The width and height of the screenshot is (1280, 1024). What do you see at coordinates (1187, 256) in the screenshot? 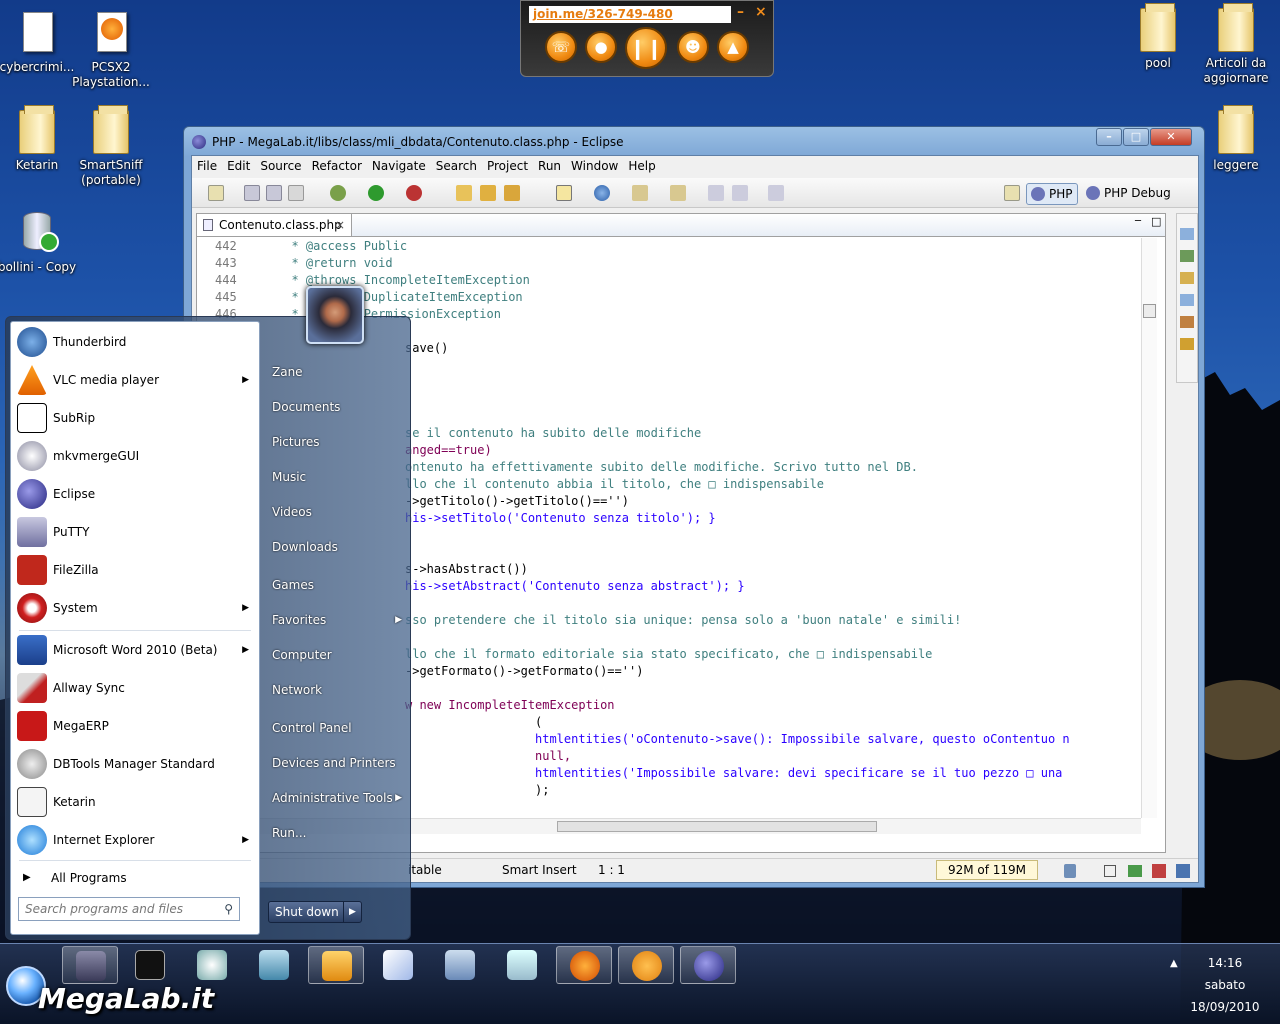
I see `type-hierarchy-icon` at bounding box center [1187, 256].